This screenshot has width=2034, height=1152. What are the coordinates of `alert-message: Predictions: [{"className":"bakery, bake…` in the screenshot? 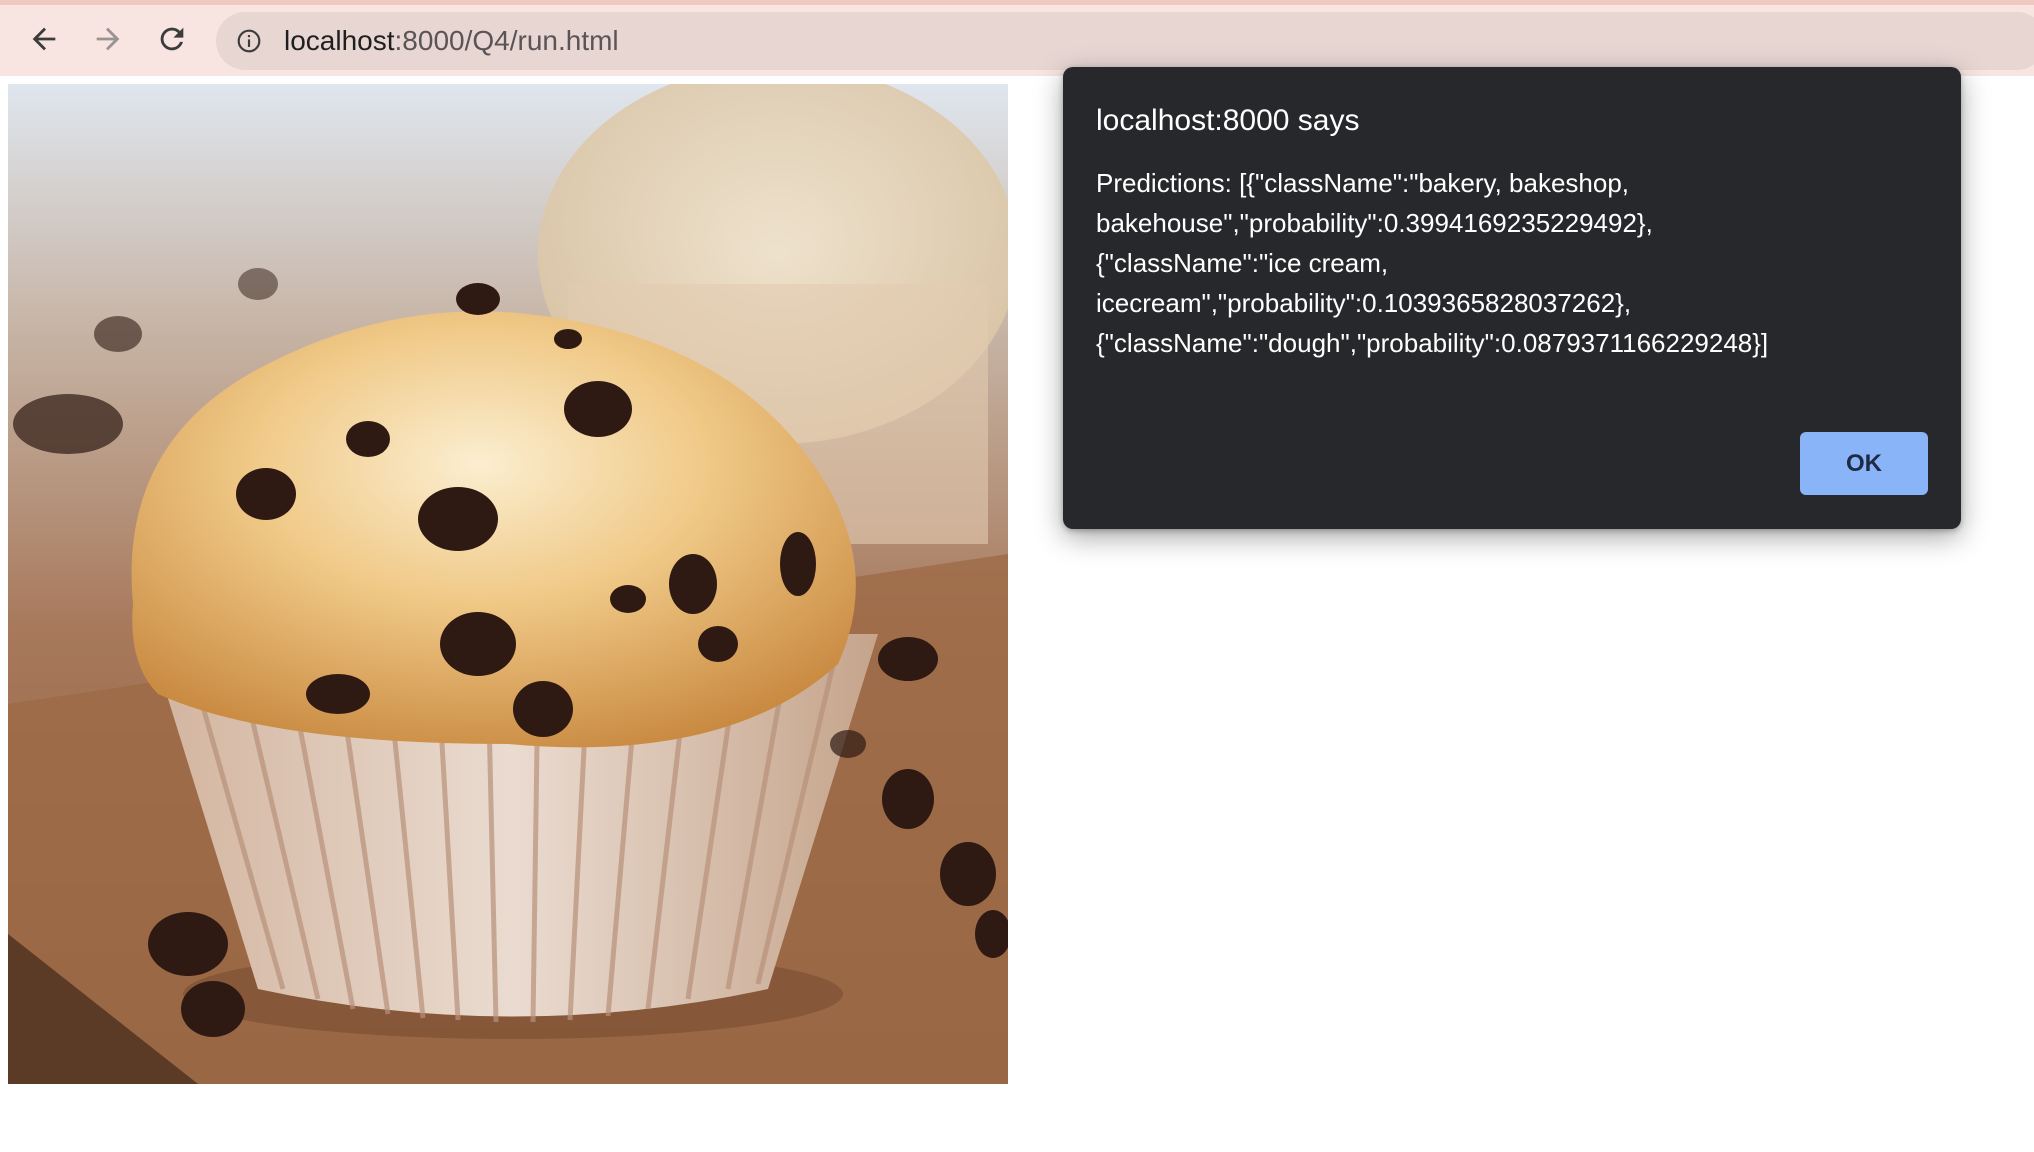 It's located at (1511, 263).